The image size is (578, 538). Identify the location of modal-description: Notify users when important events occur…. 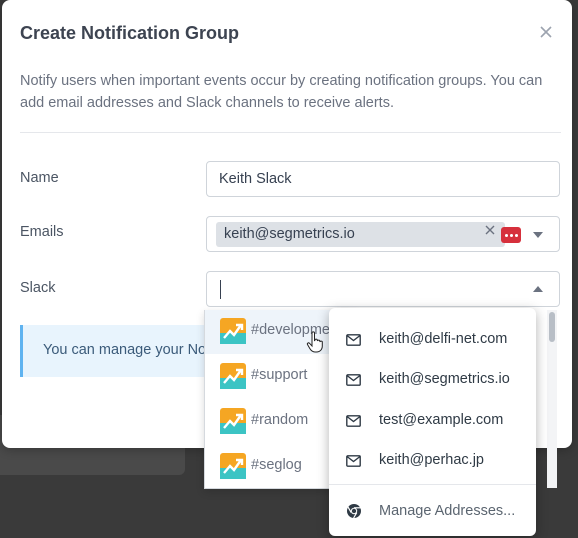
(281, 92).